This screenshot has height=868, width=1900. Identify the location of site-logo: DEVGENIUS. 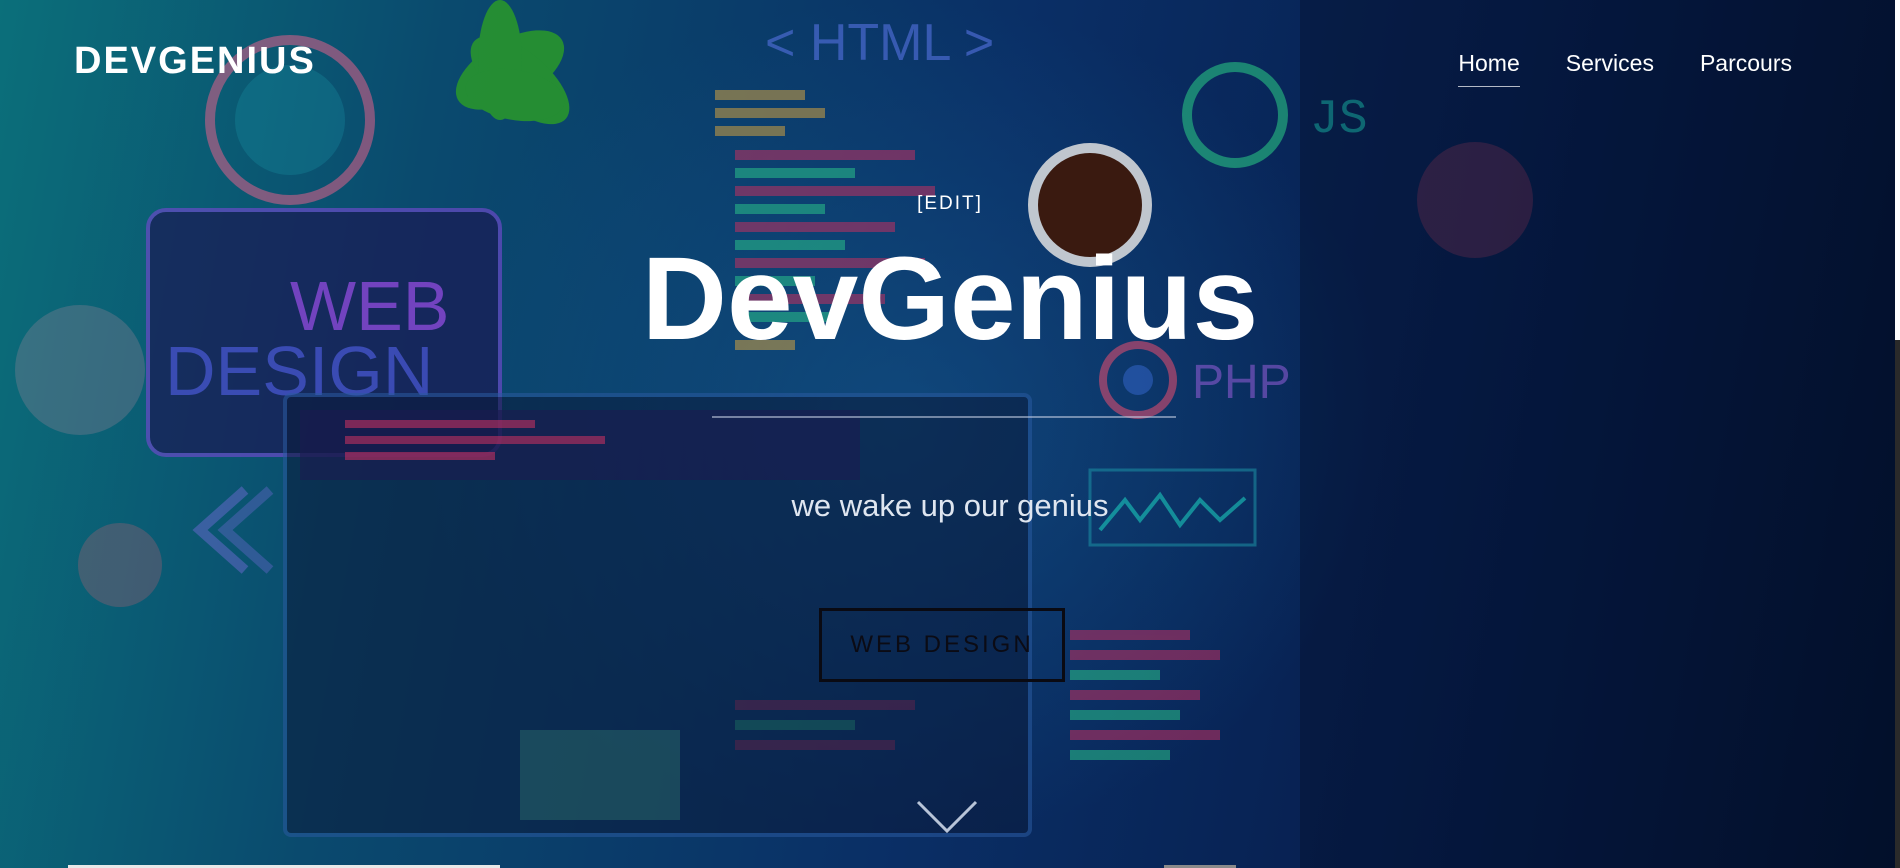
(195, 61).